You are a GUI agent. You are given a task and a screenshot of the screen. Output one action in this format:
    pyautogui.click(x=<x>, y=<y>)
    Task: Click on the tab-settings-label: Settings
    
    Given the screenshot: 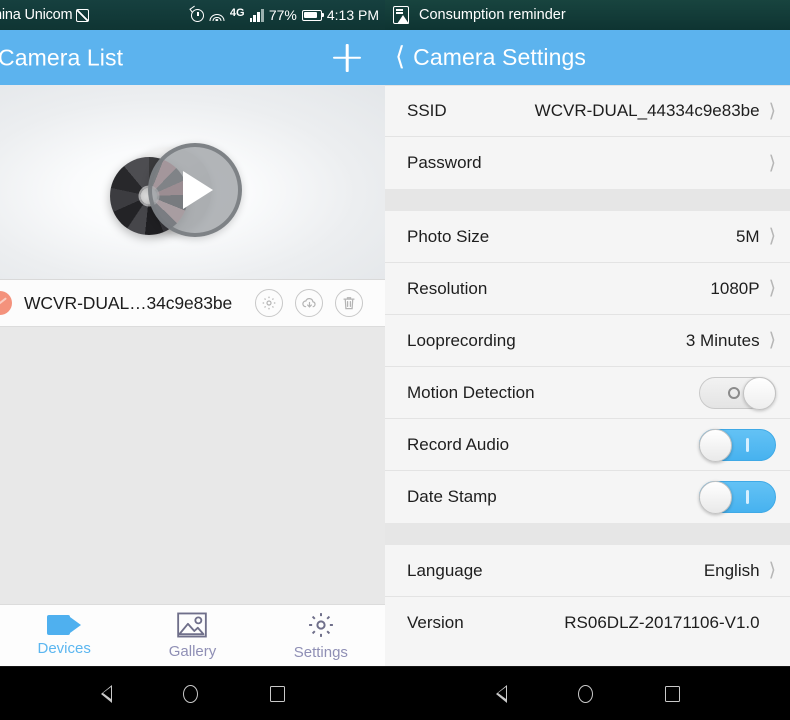 What is the action you would take?
    pyautogui.click(x=320, y=652)
    